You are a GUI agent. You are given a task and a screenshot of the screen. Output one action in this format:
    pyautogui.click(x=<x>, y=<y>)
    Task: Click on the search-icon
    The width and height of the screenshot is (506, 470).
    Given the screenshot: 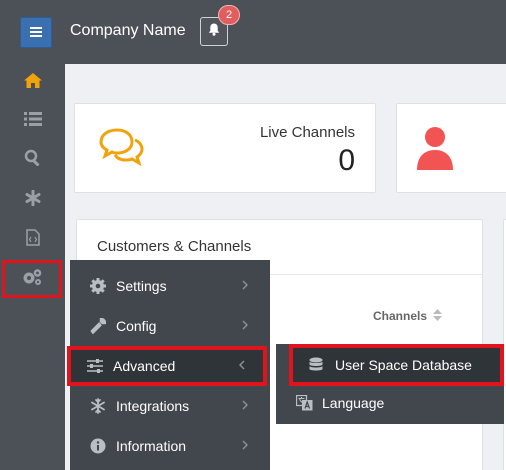 What is the action you would take?
    pyautogui.click(x=32, y=160)
    